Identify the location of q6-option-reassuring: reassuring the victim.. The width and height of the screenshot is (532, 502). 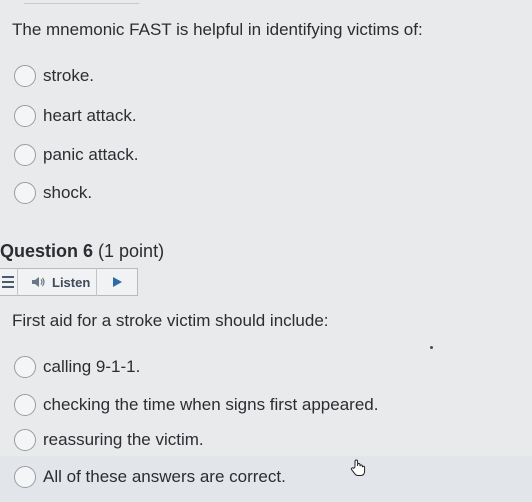
(109, 440).